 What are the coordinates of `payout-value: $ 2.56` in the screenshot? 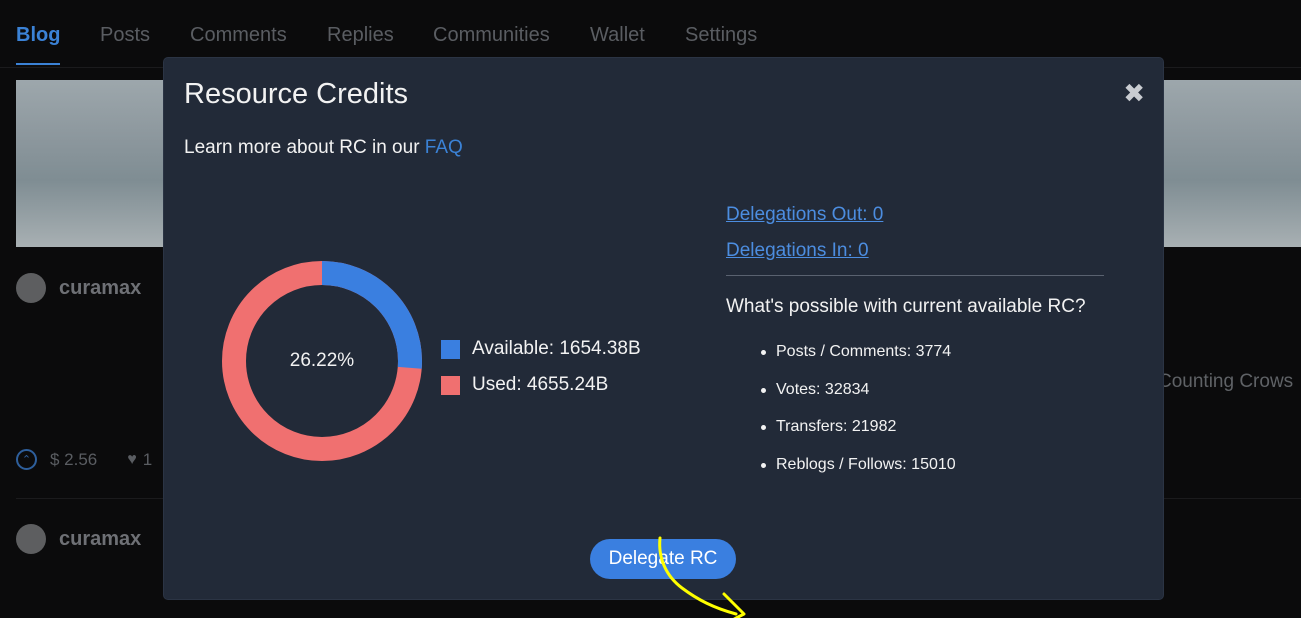 It's located at (74, 459).